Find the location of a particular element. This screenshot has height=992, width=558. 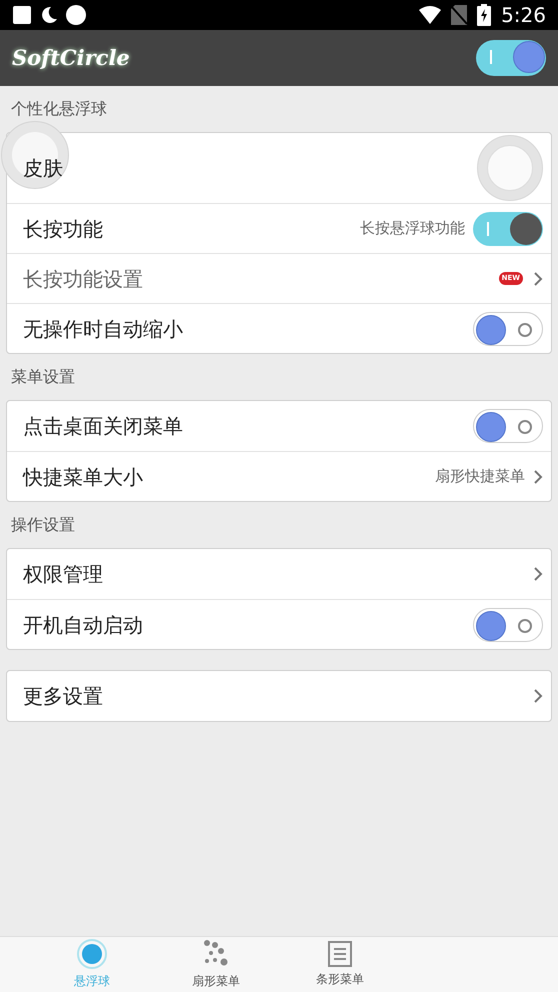

row-value: 长按悬浮球功能 is located at coordinates (412, 229).